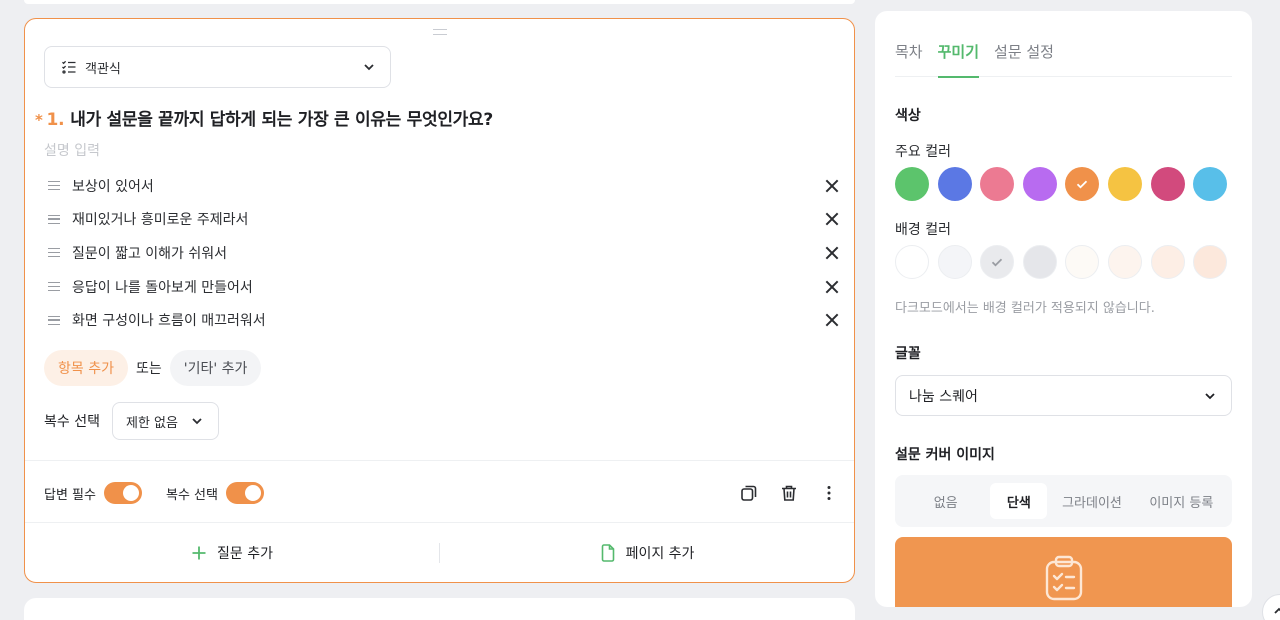 This screenshot has width=1280, height=620. Describe the element at coordinates (1167, 262) in the screenshot. I see `bg-swatch-peach` at that location.